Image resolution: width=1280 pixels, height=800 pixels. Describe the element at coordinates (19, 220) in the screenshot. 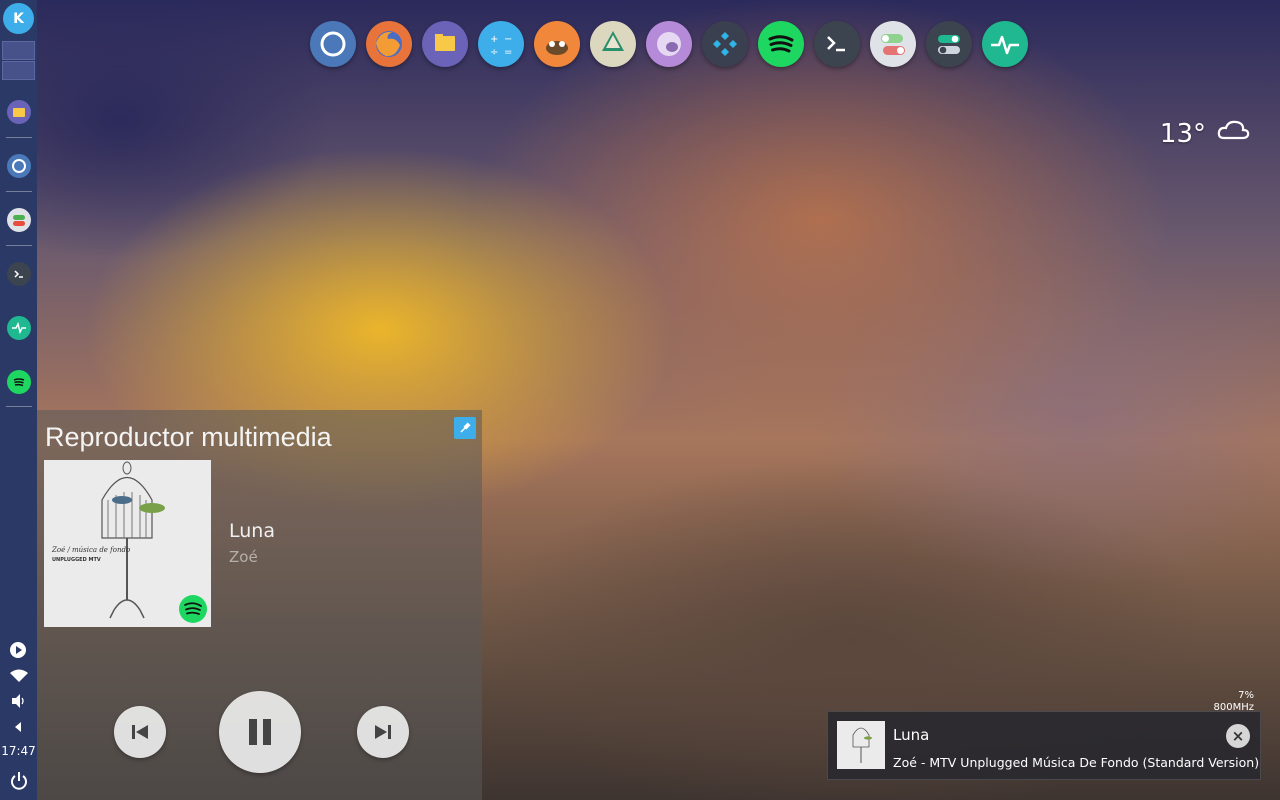

I see `taskbar-toggle-icon` at that location.